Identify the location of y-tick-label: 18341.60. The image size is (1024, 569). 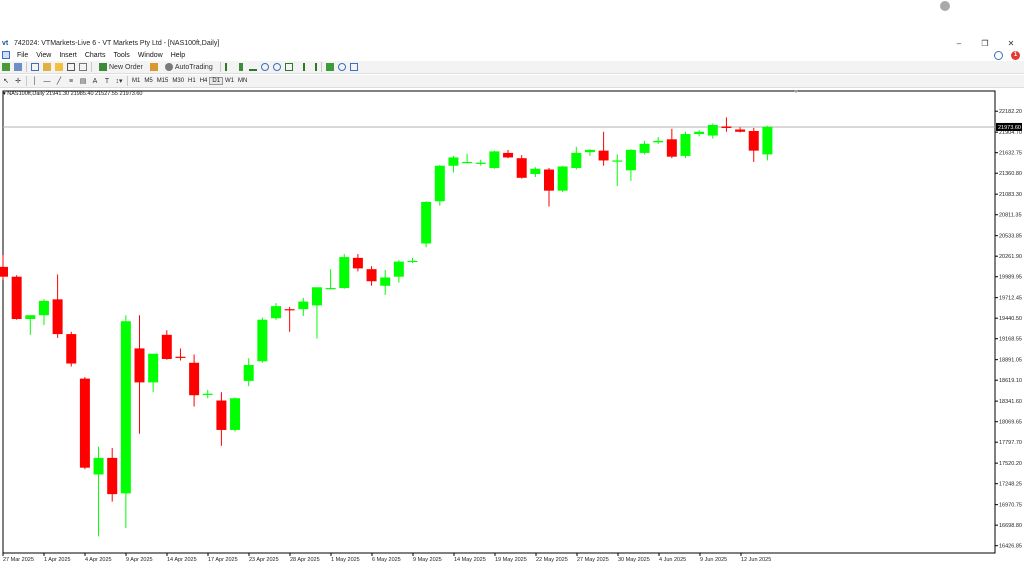
(1010, 402).